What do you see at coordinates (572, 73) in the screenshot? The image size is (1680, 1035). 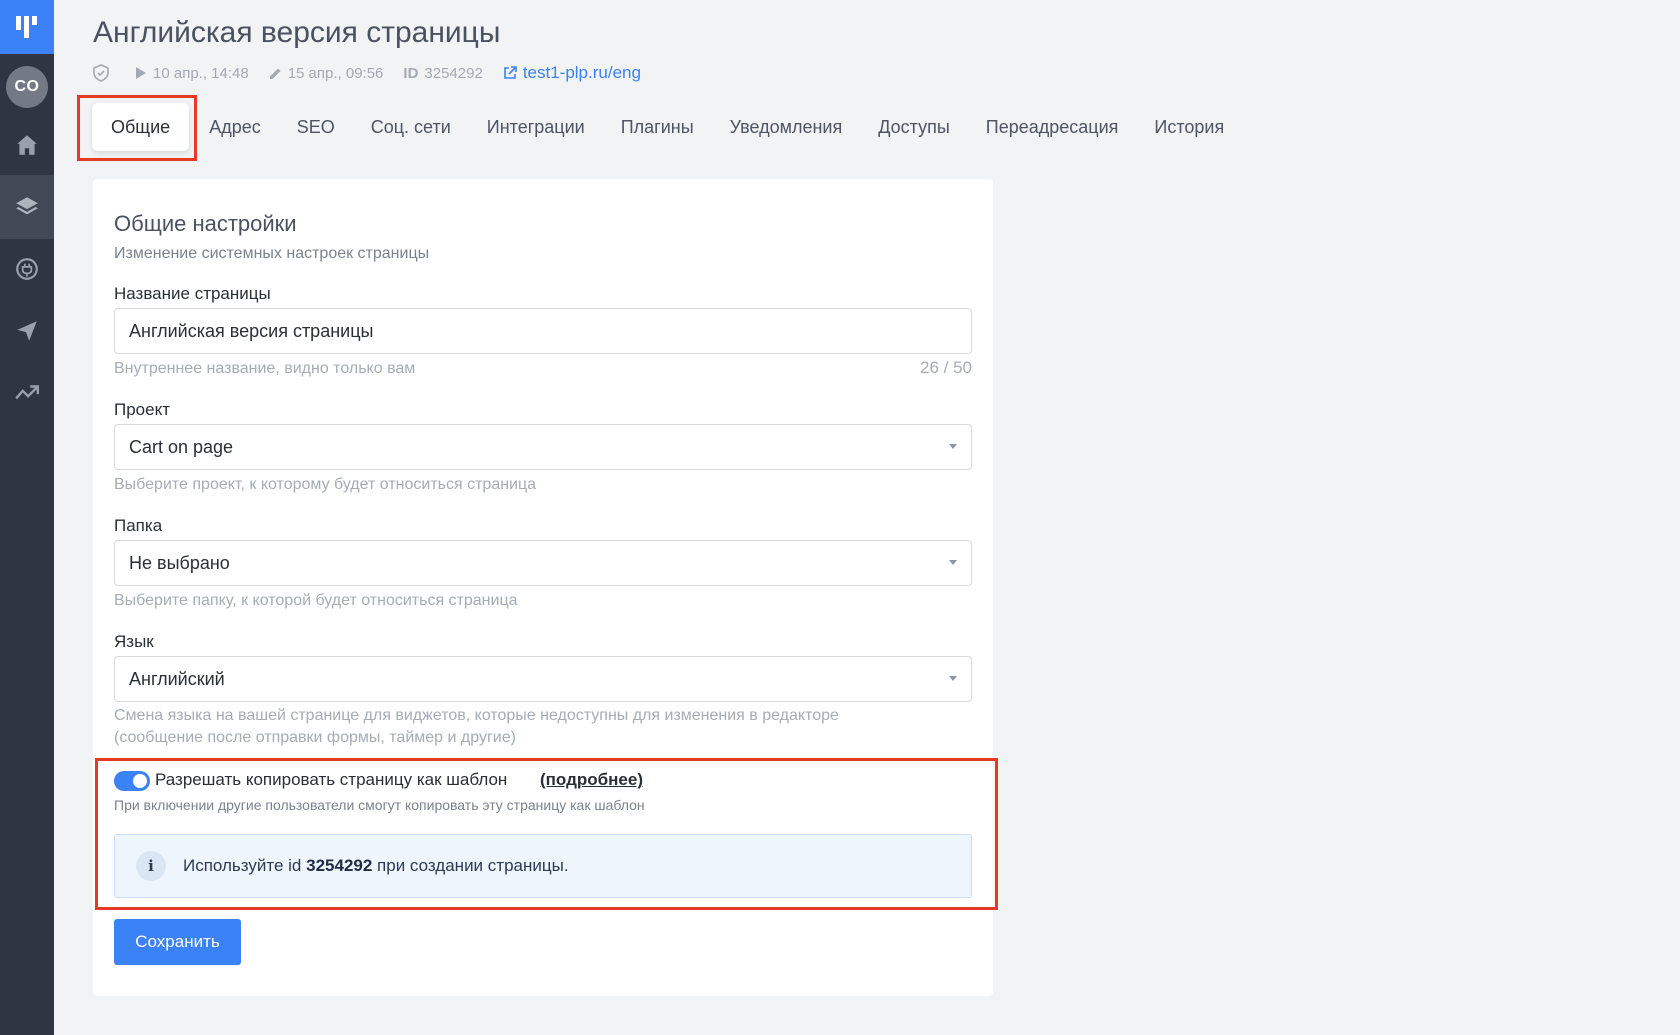 I see `page-url-link: test1-plp.ru/eng` at bounding box center [572, 73].